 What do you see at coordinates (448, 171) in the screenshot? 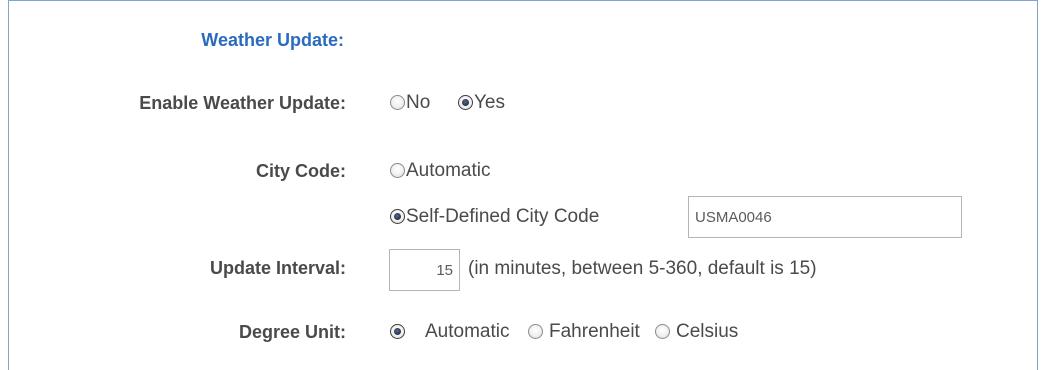
I see `city-code-automatic-label: Automatic` at bounding box center [448, 171].